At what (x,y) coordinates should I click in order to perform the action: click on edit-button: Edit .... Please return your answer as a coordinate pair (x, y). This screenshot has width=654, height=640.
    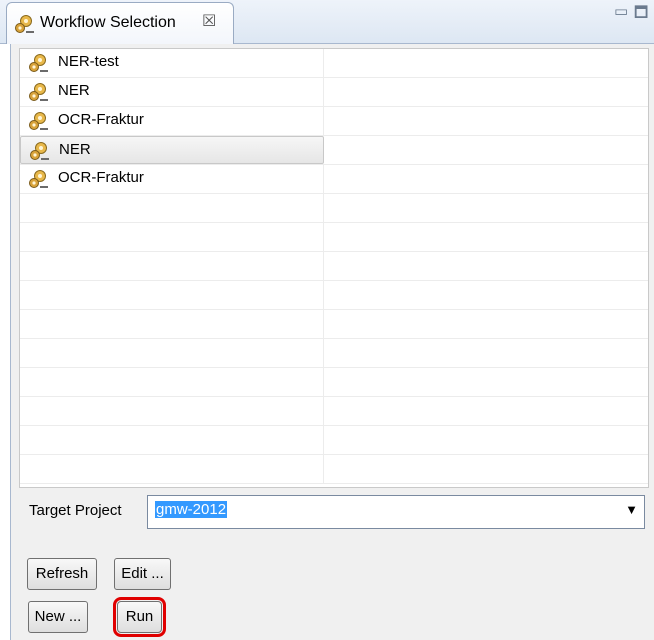
    Looking at the image, I should click on (142, 574).